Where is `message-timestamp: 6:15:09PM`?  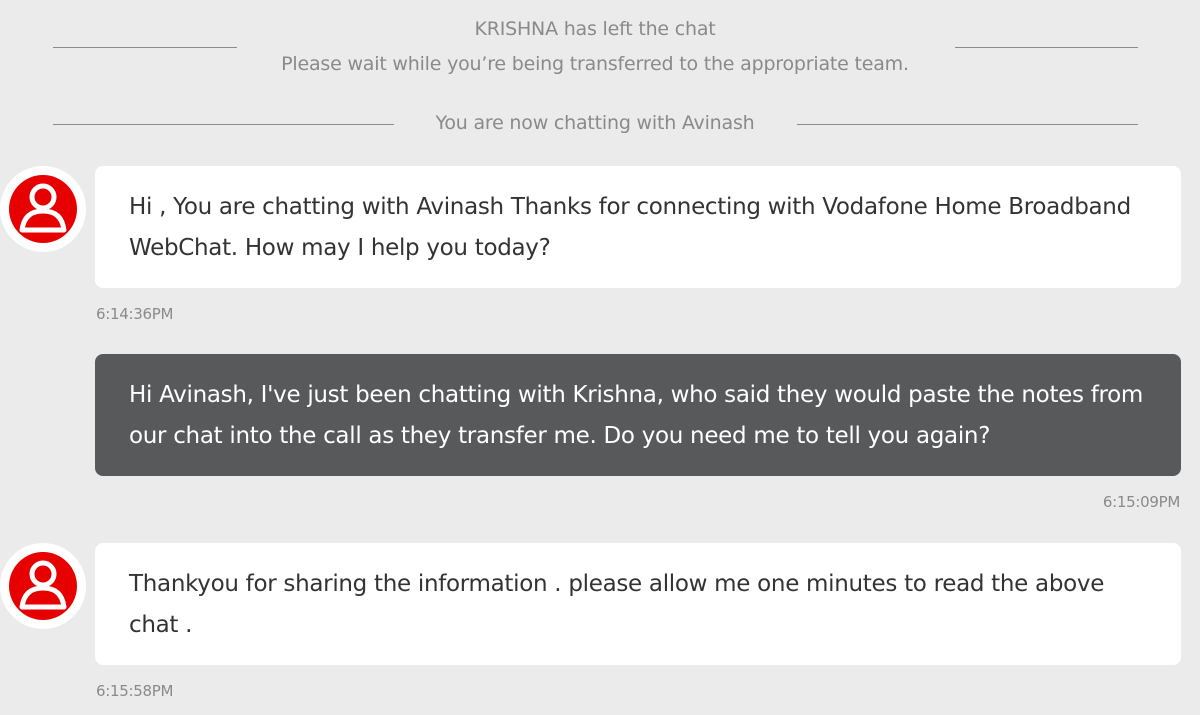
message-timestamp: 6:15:09PM is located at coordinates (1141, 502).